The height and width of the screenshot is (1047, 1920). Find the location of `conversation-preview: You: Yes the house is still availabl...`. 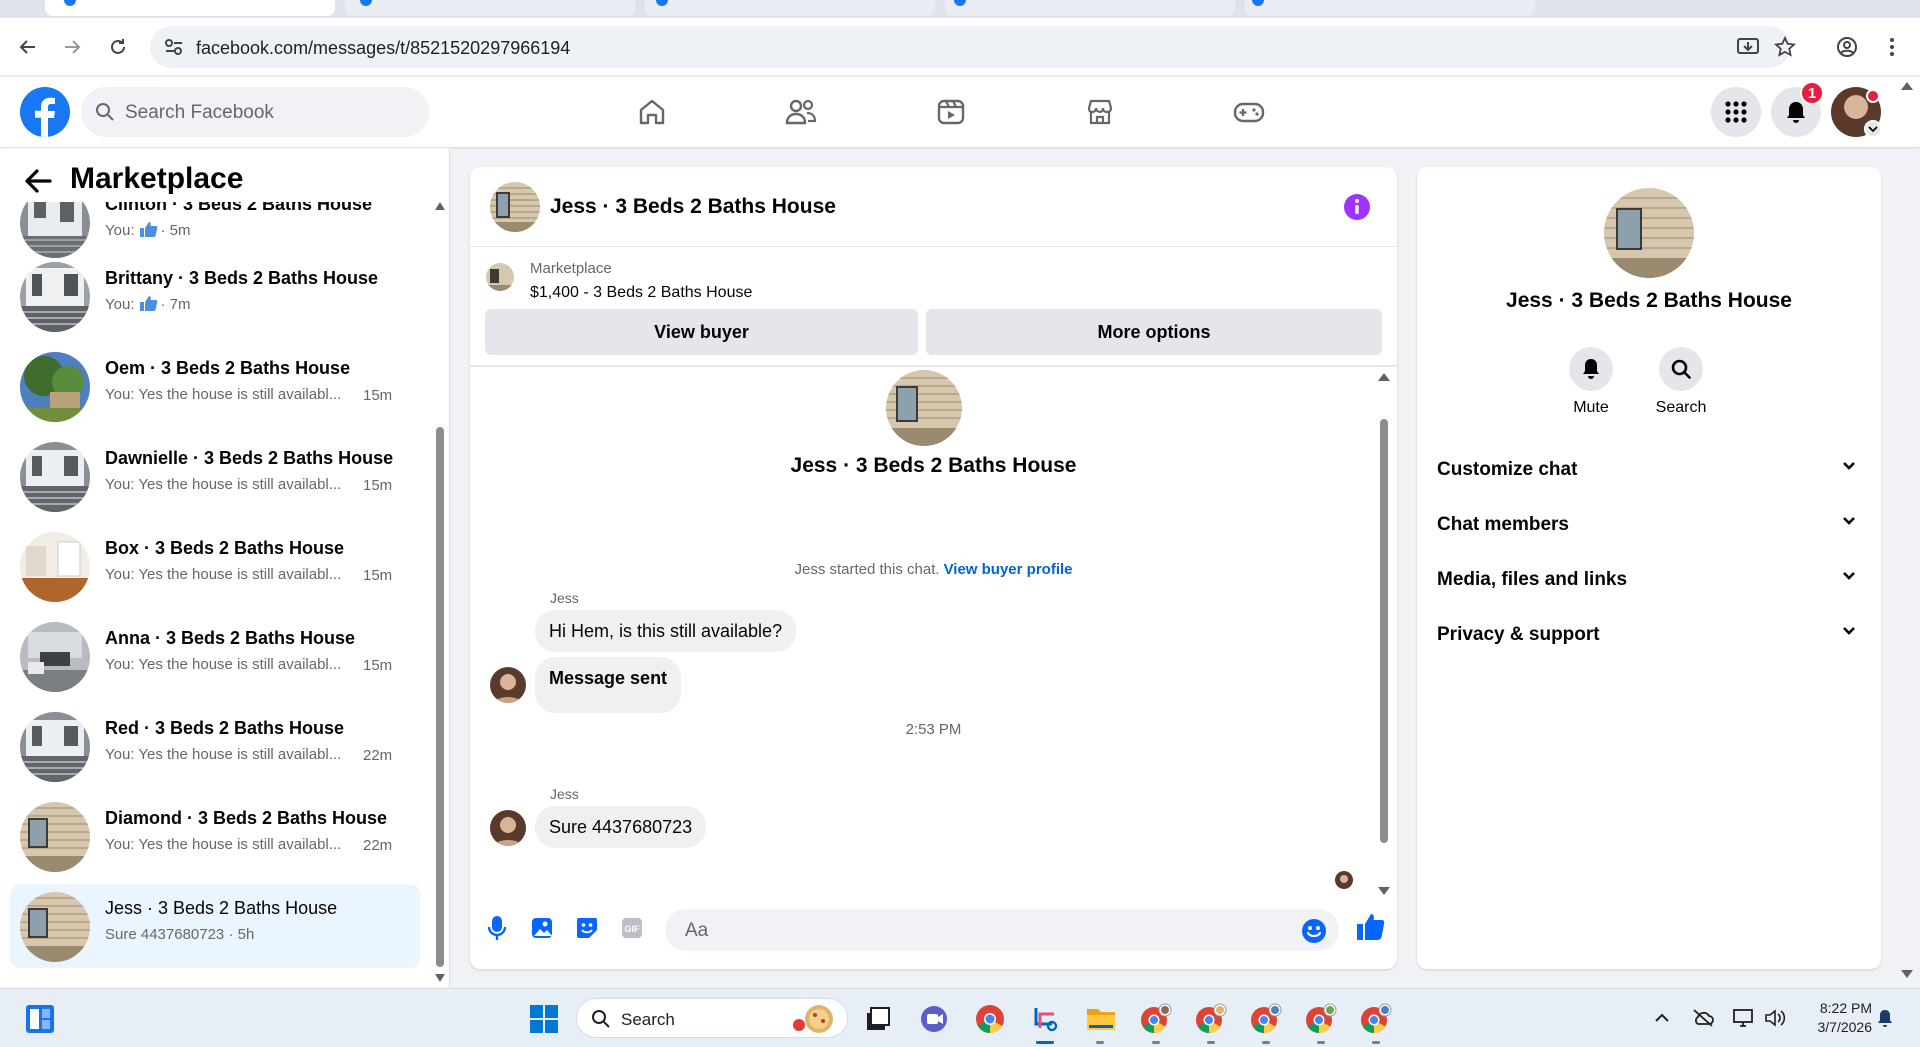

conversation-preview: You: Yes the house is still availabl... is located at coordinates (223, 394).